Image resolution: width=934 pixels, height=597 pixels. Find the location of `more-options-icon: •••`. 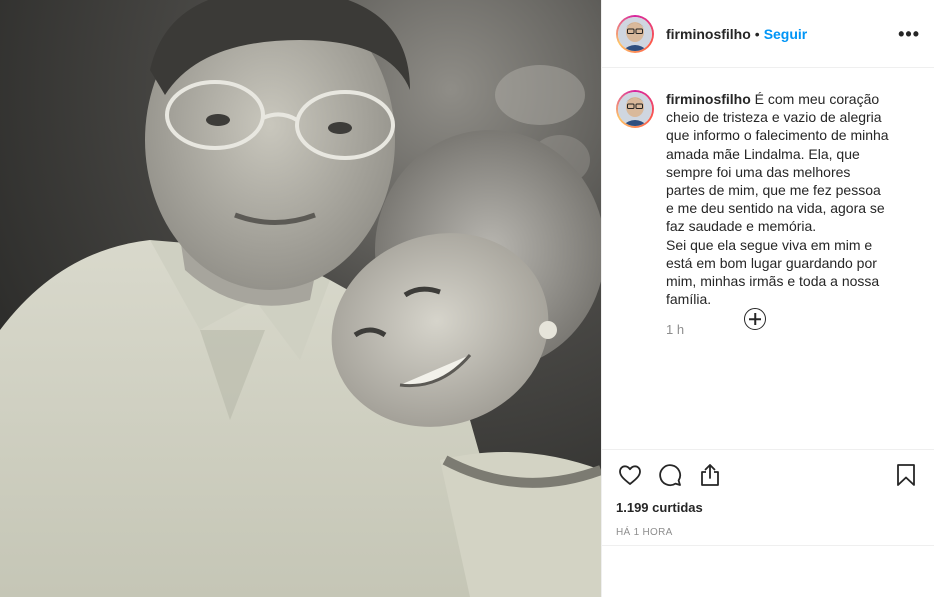

more-options-icon: ••• is located at coordinates (909, 34).